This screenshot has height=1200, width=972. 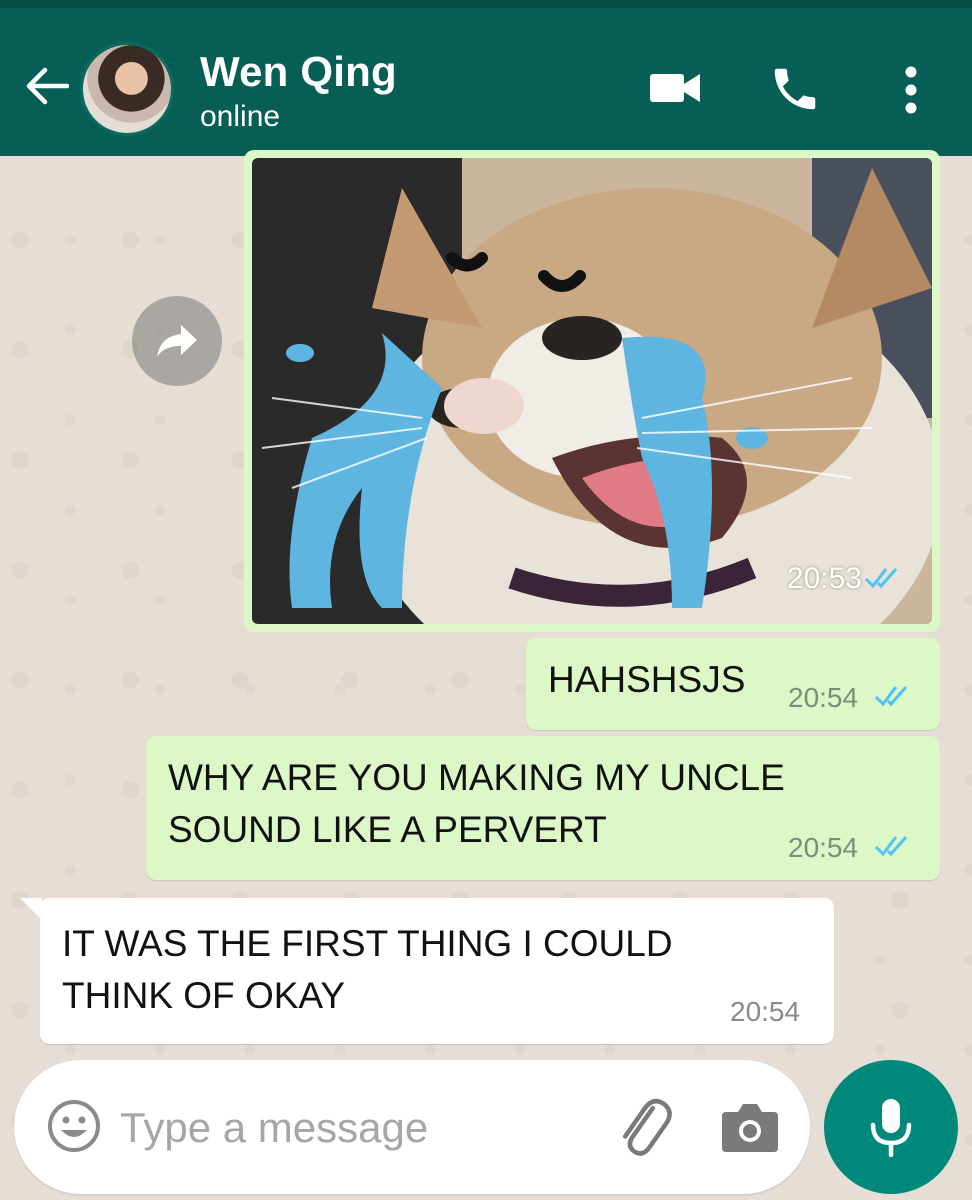 What do you see at coordinates (240, 116) in the screenshot?
I see `contact-status: online` at bounding box center [240, 116].